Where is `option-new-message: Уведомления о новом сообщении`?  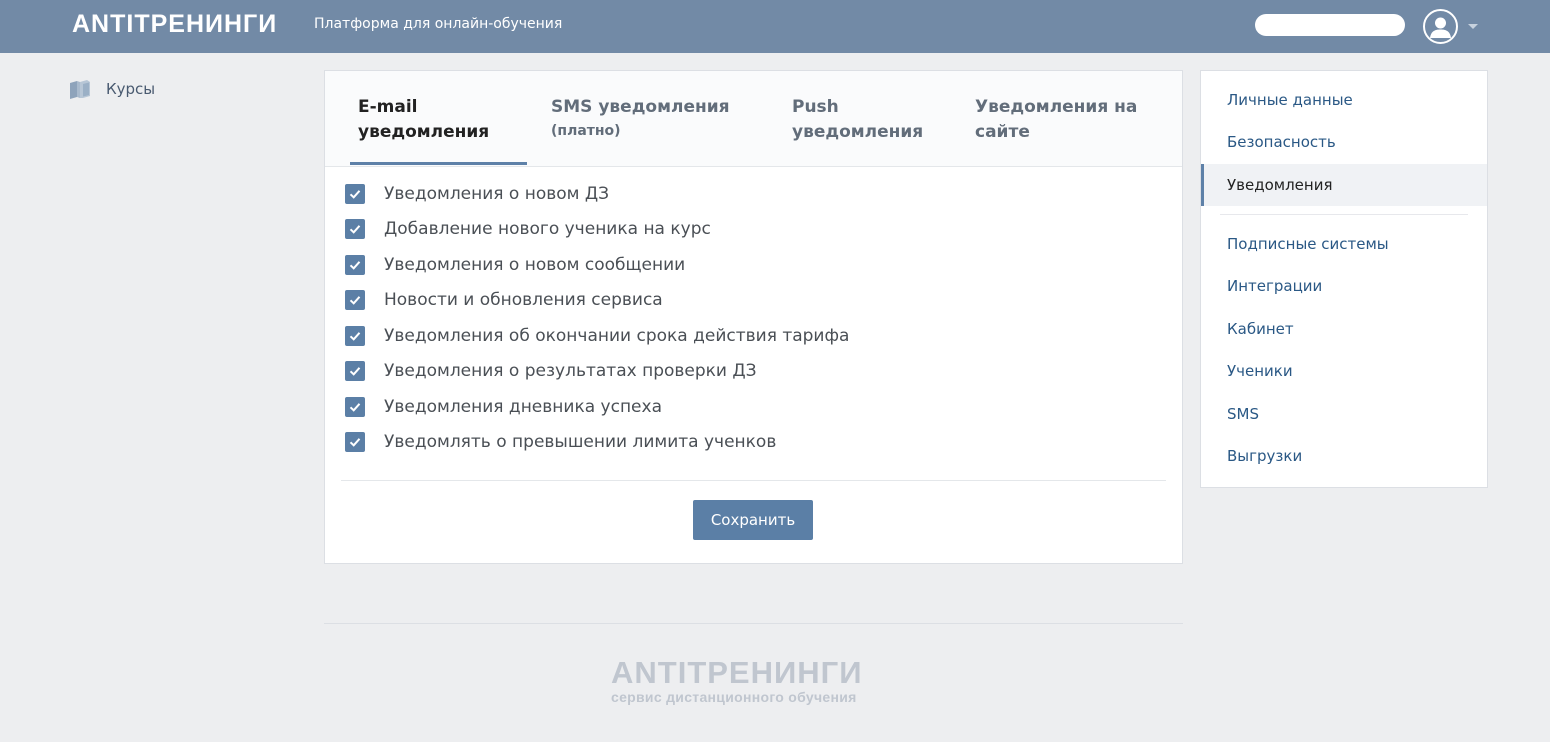 option-new-message: Уведомления о новом сообщении is located at coordinates (515, 265).